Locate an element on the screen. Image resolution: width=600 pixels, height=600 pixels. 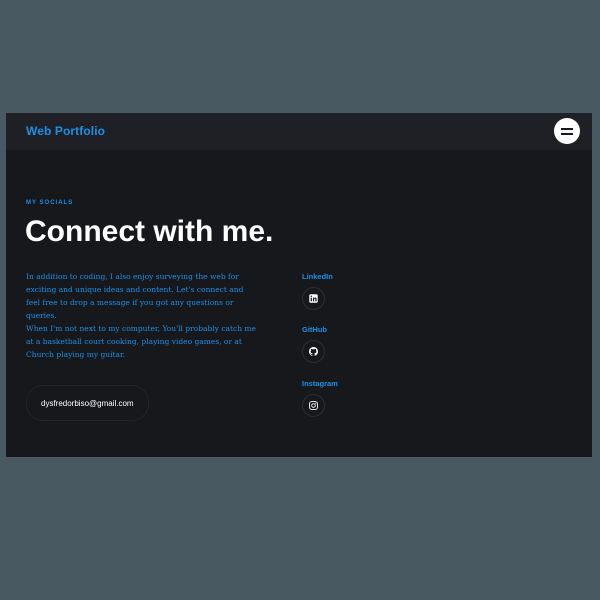
linkedin-label: LinkedIn is located at coordinates (317, 276).